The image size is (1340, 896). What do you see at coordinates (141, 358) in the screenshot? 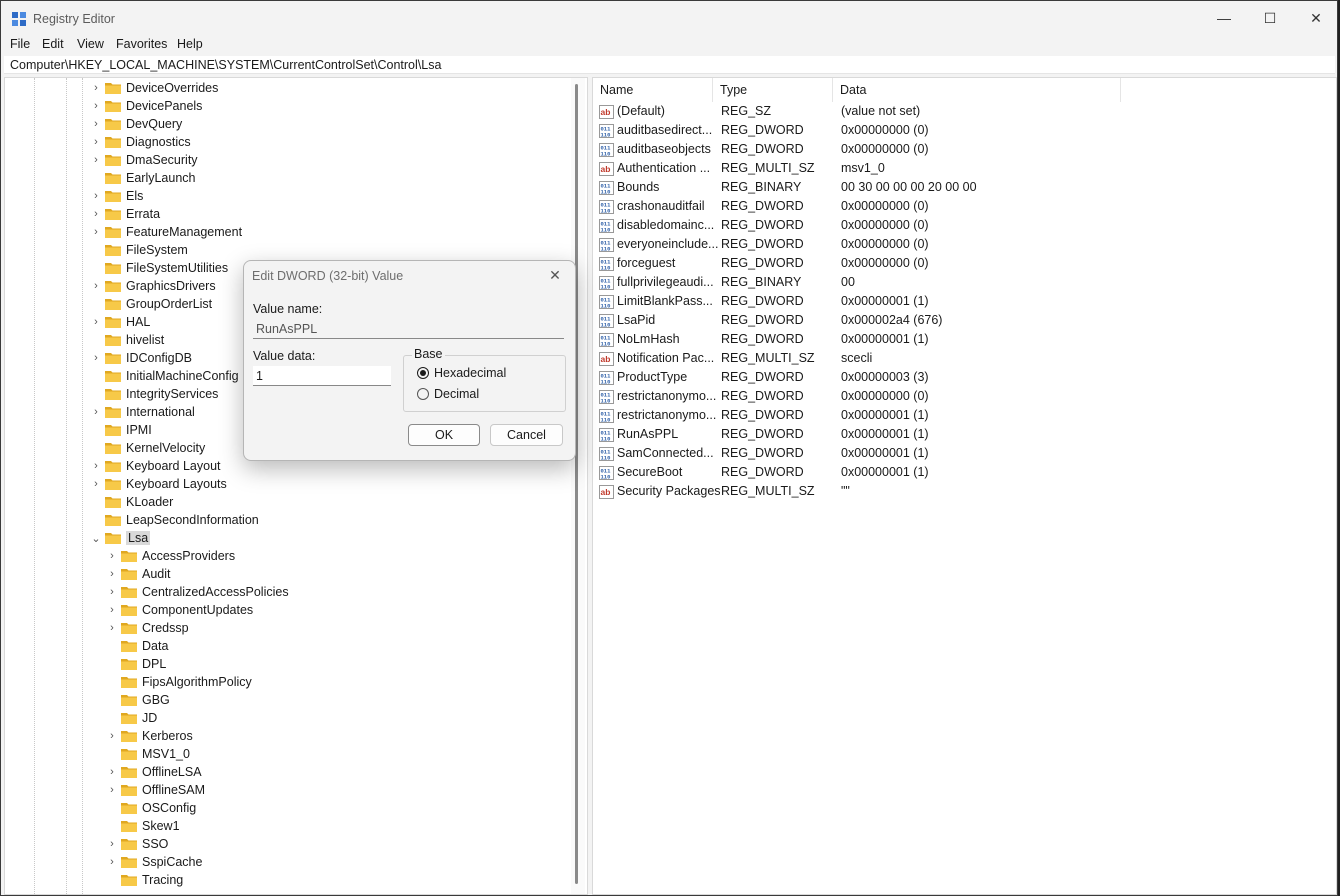
I see `tree-item: › IDConfigDB` at bounding box center [141, 358].